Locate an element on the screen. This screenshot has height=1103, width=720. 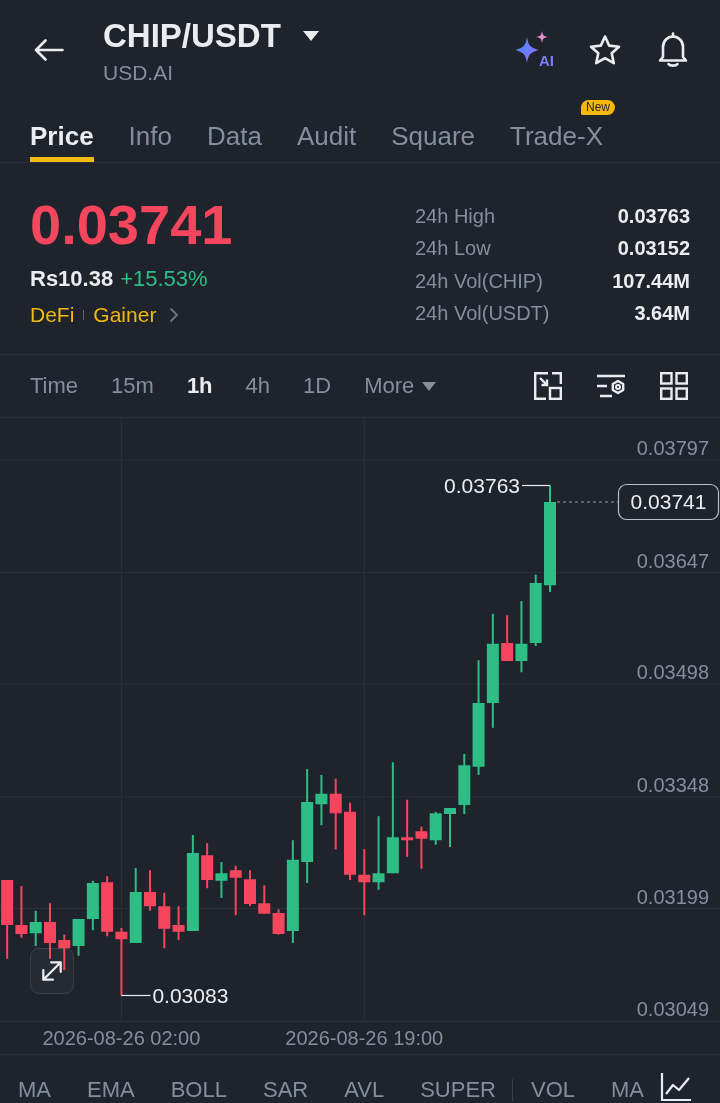
indicator-tab: BOLL is located at coordinates (198, 1090).